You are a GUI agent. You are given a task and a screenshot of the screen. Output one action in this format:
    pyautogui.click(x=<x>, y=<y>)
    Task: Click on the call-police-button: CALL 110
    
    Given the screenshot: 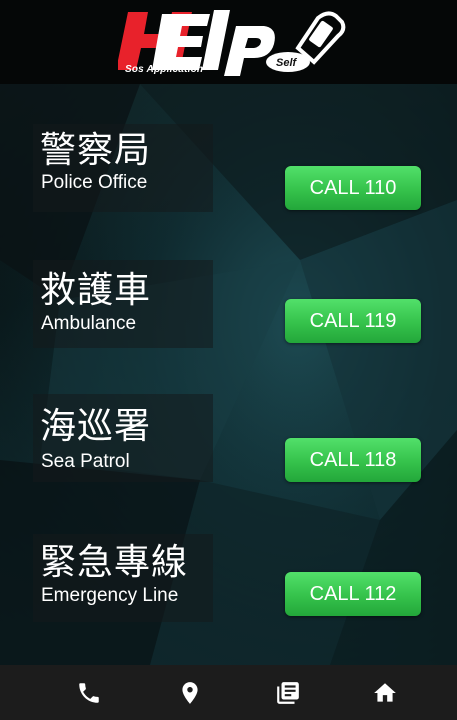 What is the action you would take?
    pyautogui.click(x=353, y=188)
    